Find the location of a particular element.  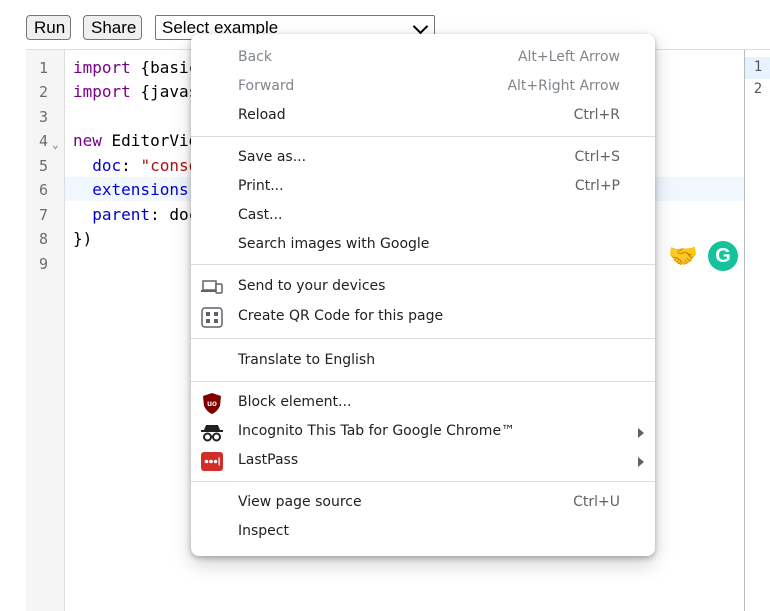

code-property: doc is located at coordinates (97, 165).